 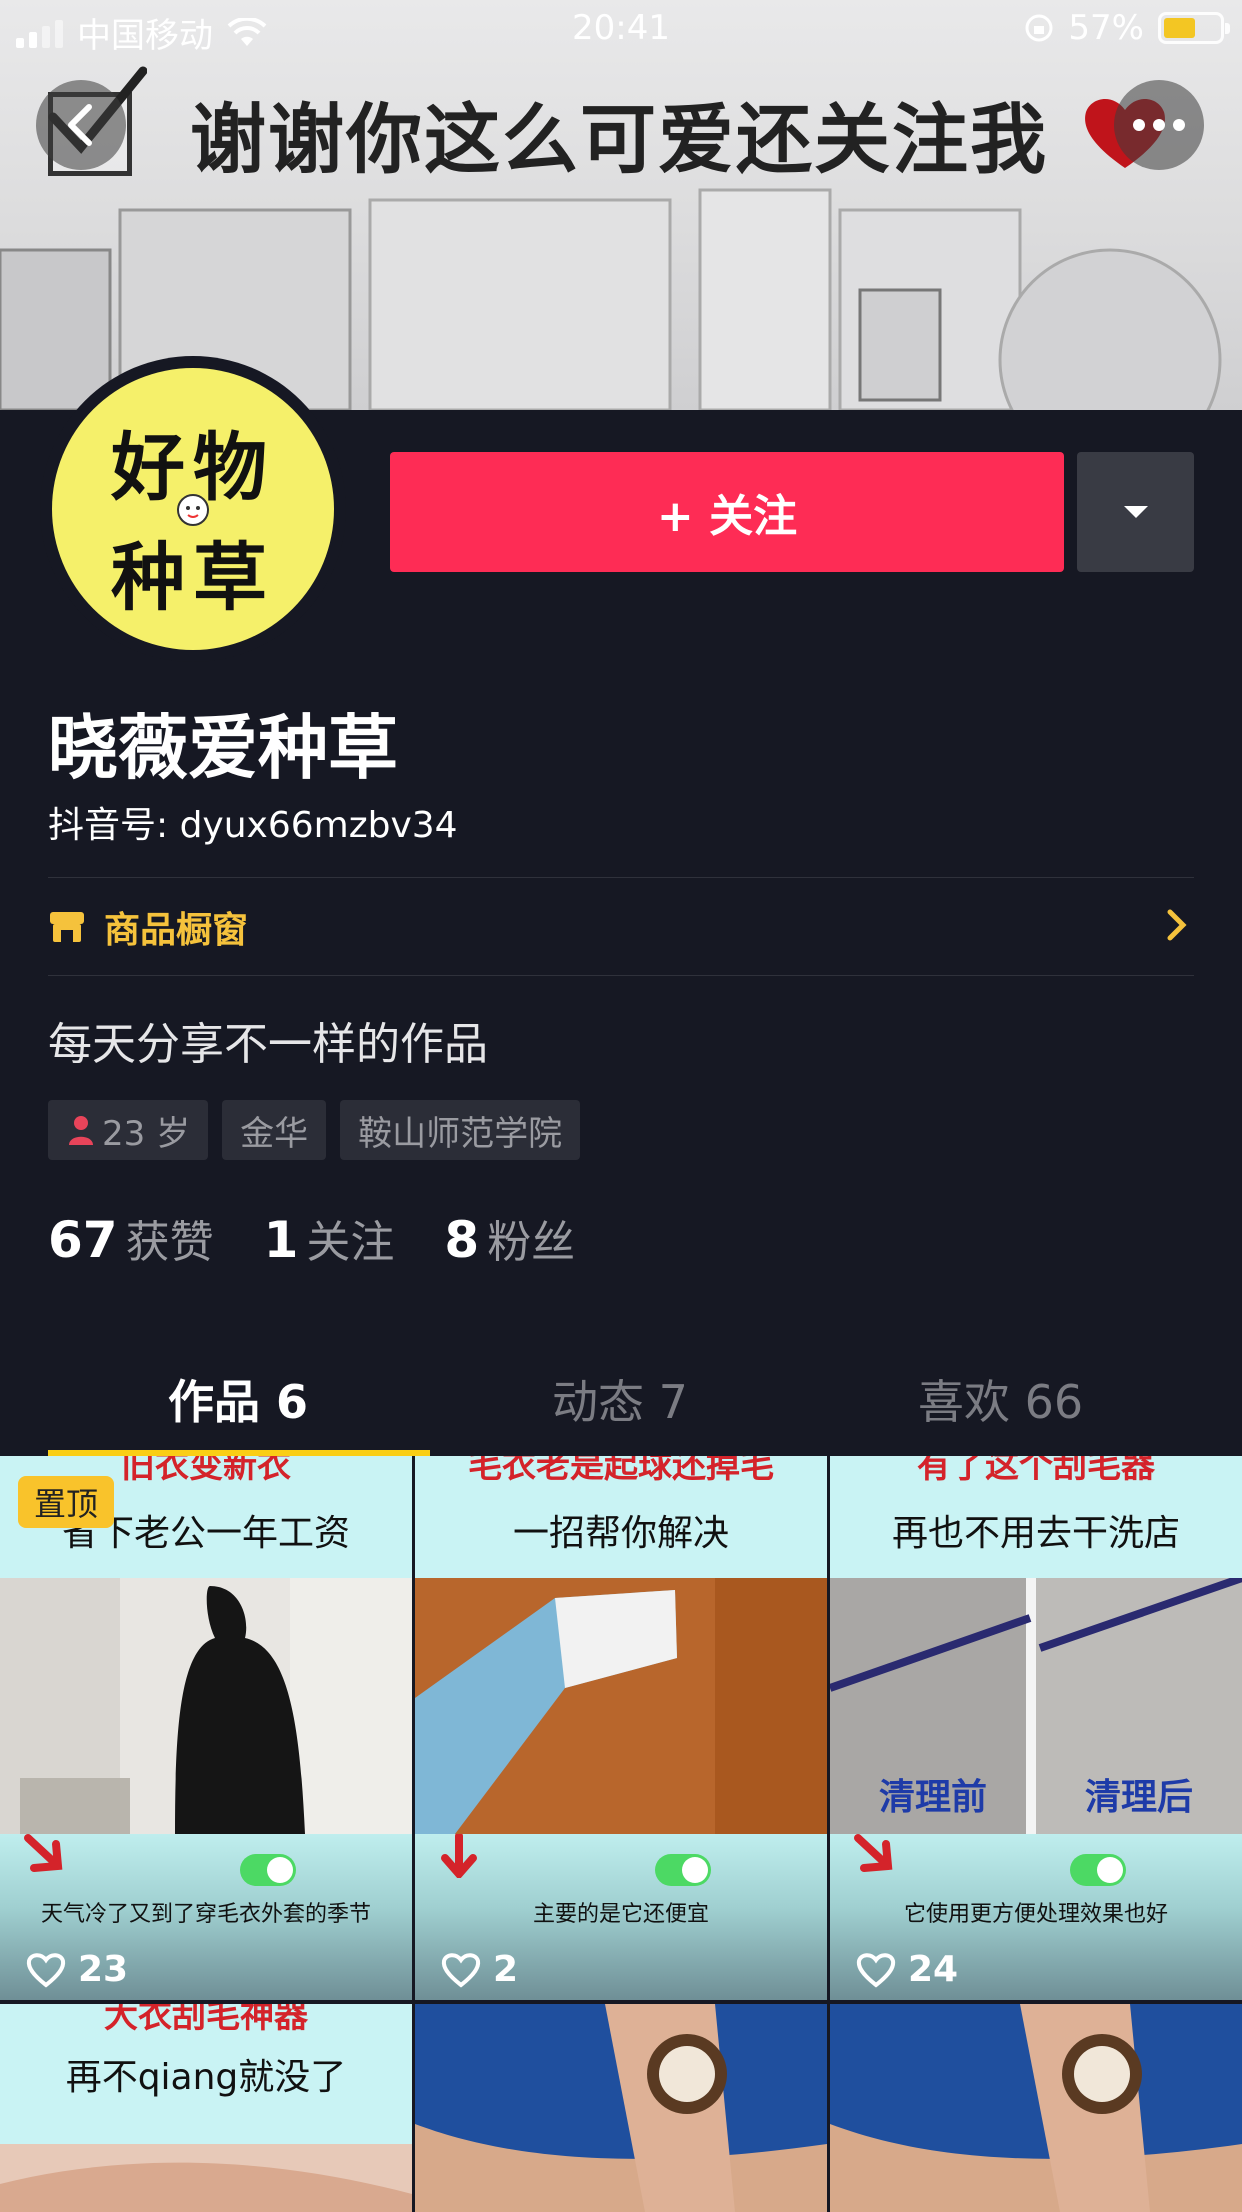 I want to click on age-label: 23 岁, so click(x=146, y=1133).